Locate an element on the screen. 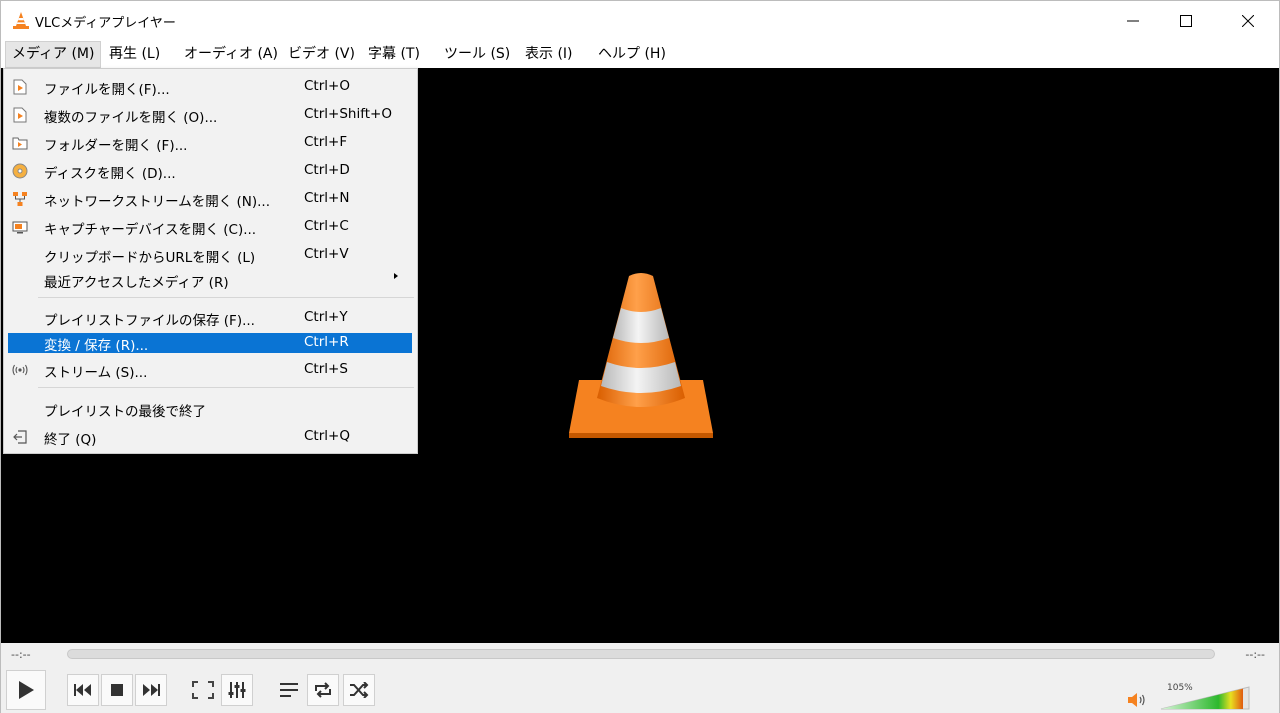 This screenshot has height=713, width=1280. menu-item-open-file: ファイルを開く(F)... Ctrl+O is located at coordinates (210, 87).